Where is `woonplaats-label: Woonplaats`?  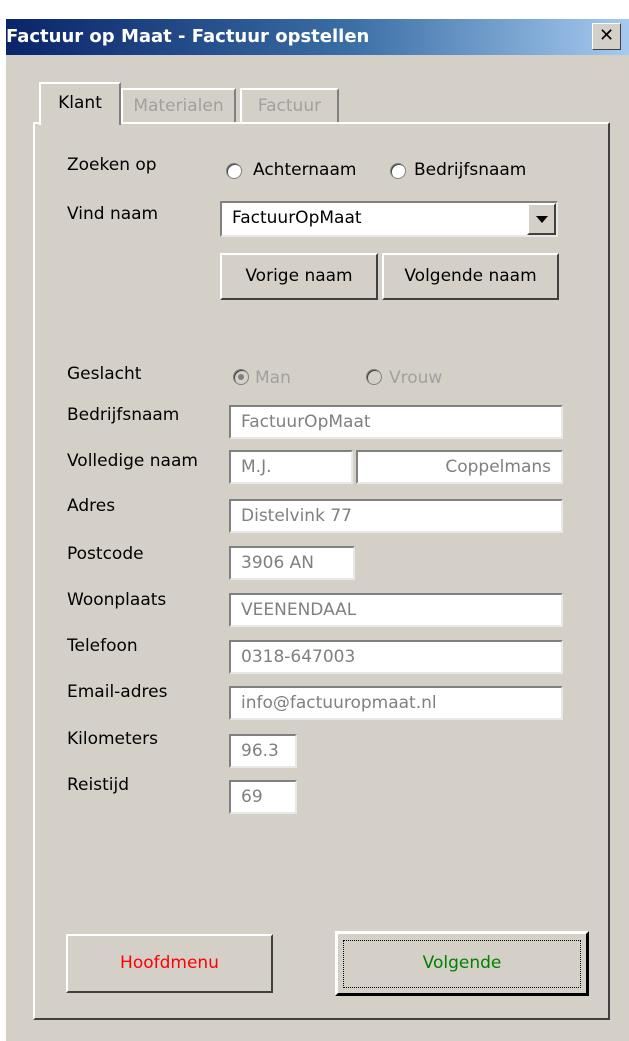
woonplaats-label: Woonplaats is located at coordinates (117, 600).